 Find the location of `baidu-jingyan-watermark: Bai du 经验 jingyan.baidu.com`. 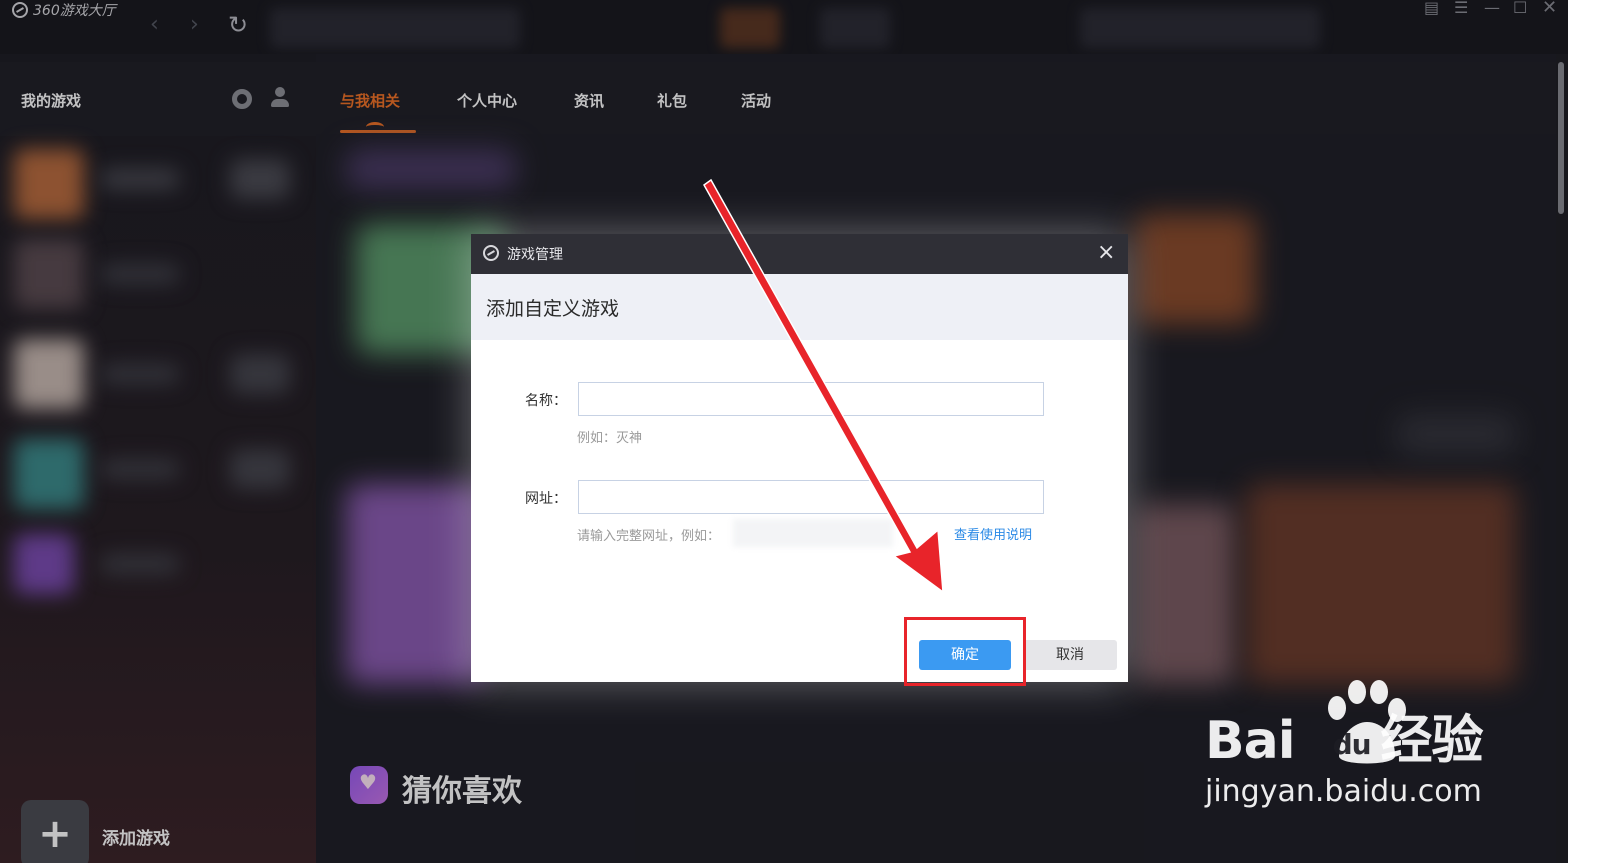

baidu-jingyan-watermark: Bai du 经验 jingyan.baidu.com is located at coordinates (1350, 746).